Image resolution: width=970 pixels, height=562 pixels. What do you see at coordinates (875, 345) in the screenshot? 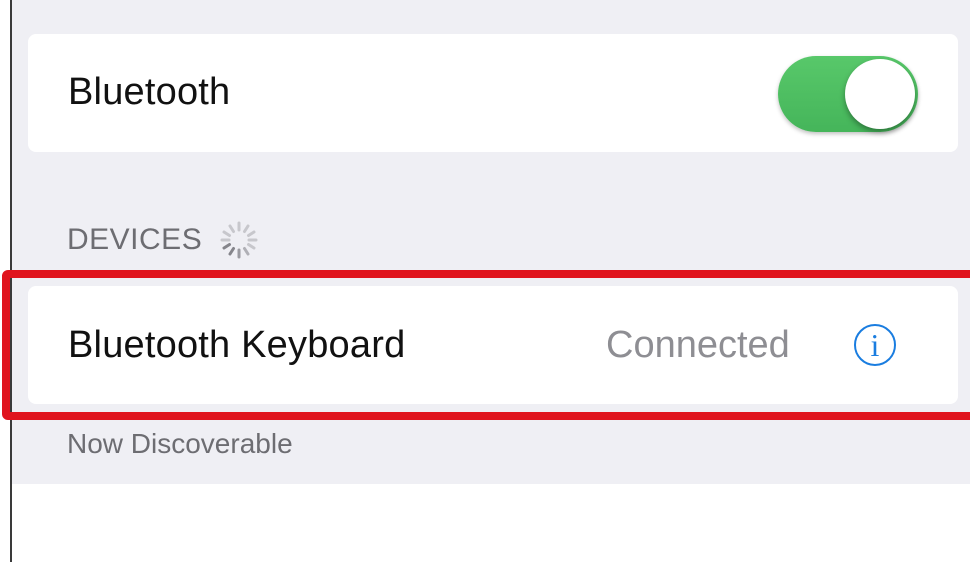
I see `info-icon: i` at bounding box center [875, 345].